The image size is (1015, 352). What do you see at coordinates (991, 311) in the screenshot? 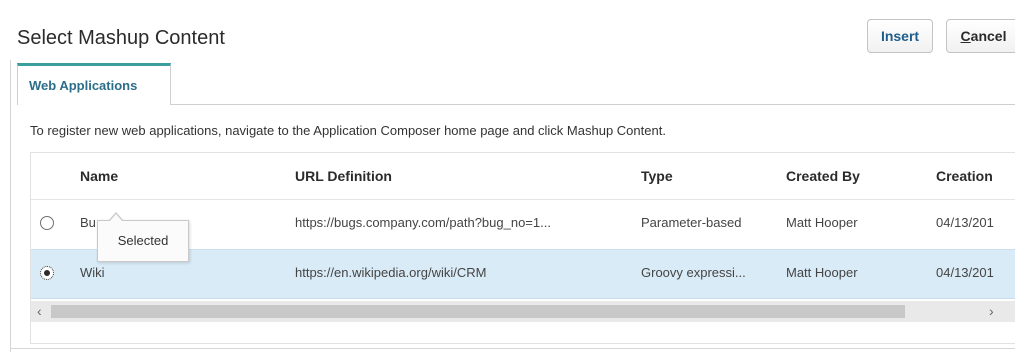
I see `scroll-right-icon: ›` at bounding box center [991, 311].